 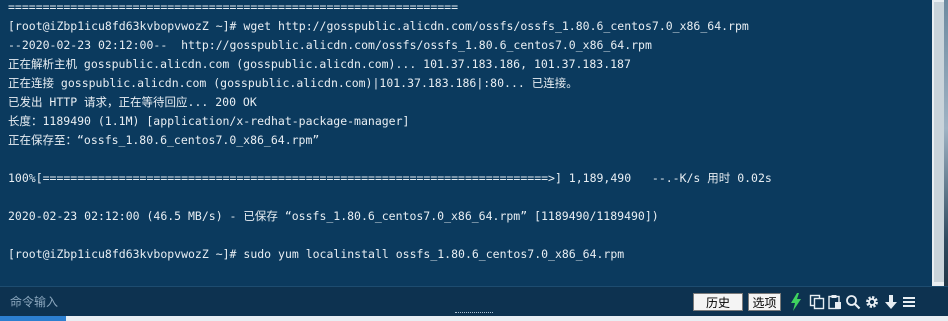 What do you see at coordinates (132, 102) in the screenshot?
I see `terminal-line: 已发出 HTTP 请求，正在等待回应... 200 OK` at bounding box center [132, 102].